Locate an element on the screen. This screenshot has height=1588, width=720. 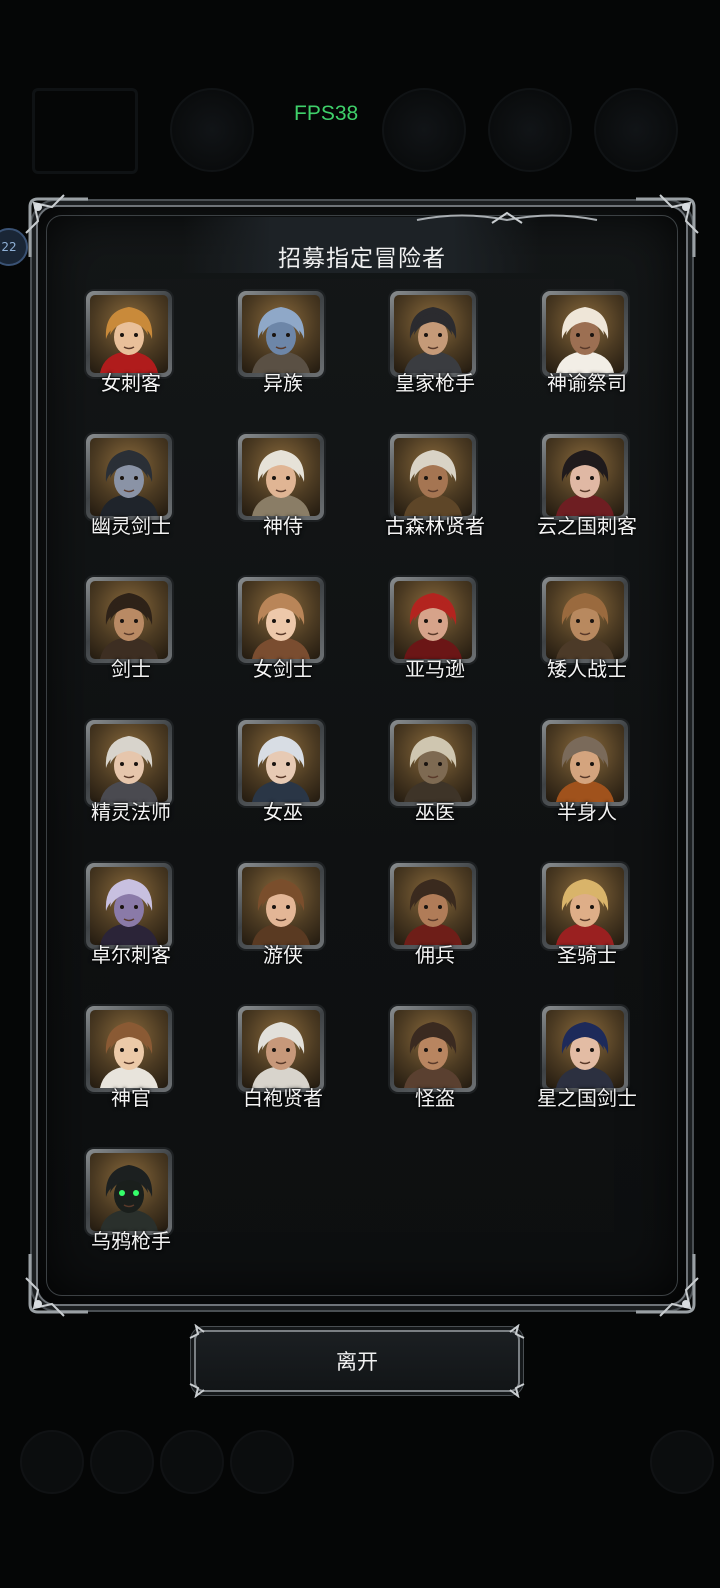
adventurer-card: 皇家枪手 is located at coordinates (435, 351).